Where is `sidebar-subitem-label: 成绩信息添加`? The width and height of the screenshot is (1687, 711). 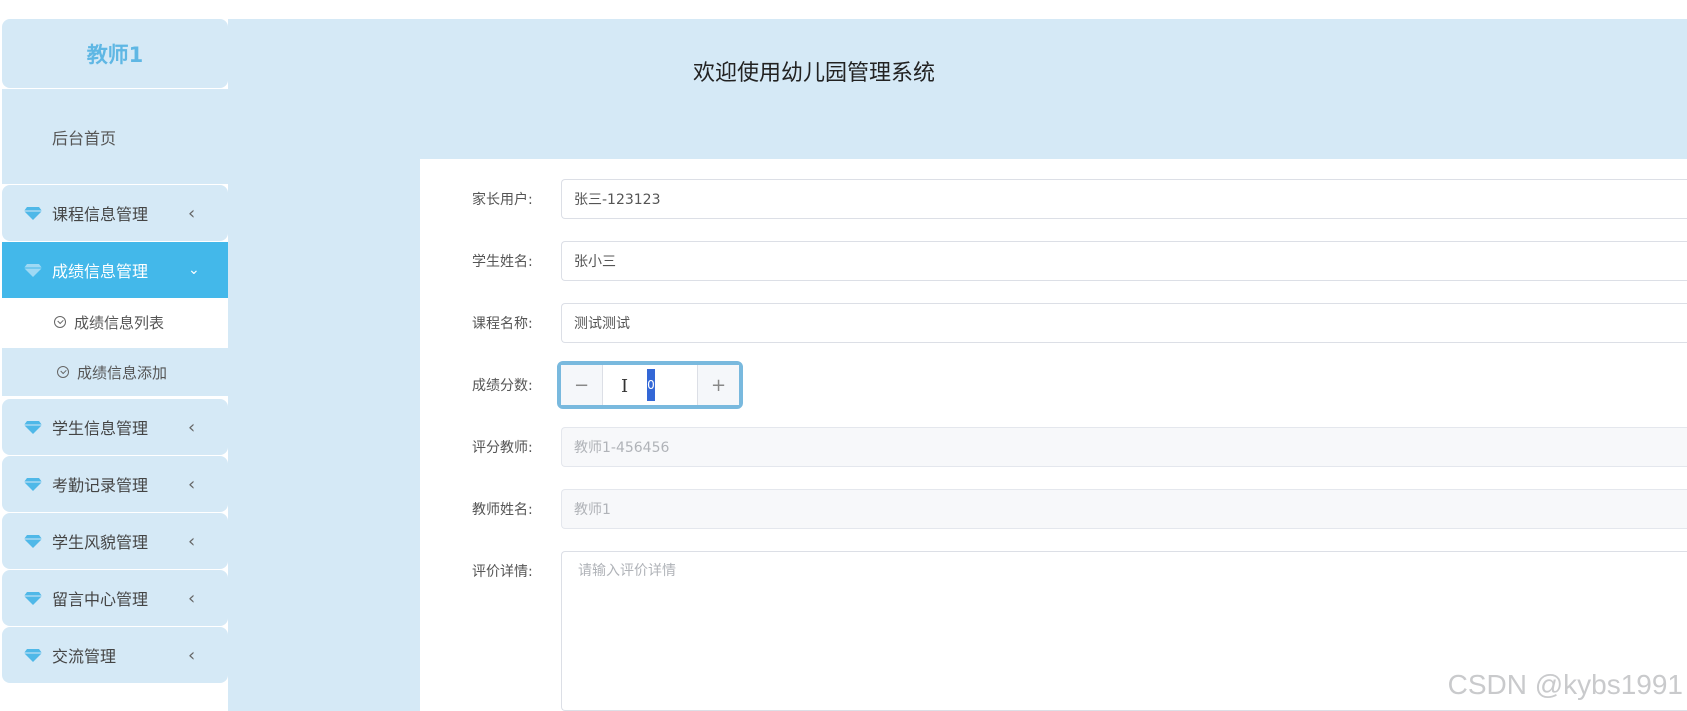
sidebar-subitem-label: 成绩信息添加 is located at coordinates (122, 372).